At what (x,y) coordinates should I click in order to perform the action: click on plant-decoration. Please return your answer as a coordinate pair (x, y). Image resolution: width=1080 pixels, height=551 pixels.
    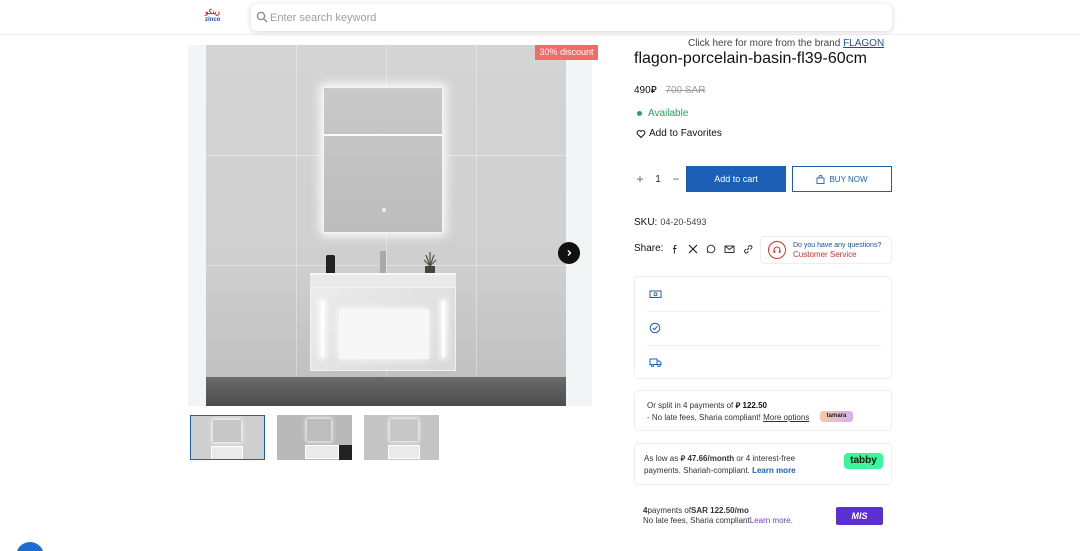
    Looking at the image, I should click on (430, 262).